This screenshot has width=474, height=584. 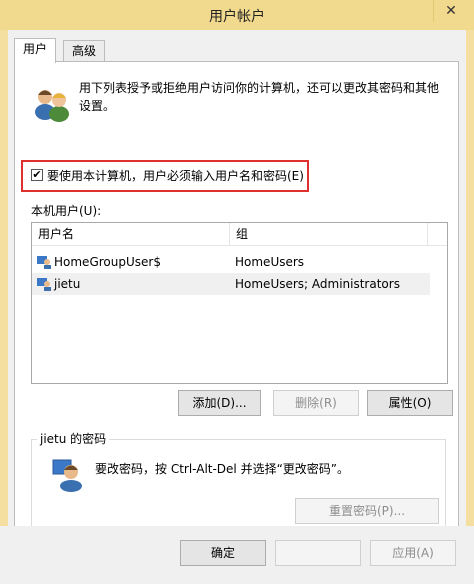 I want to click on apply-button: 应用(A), so click(x=413, y=553).